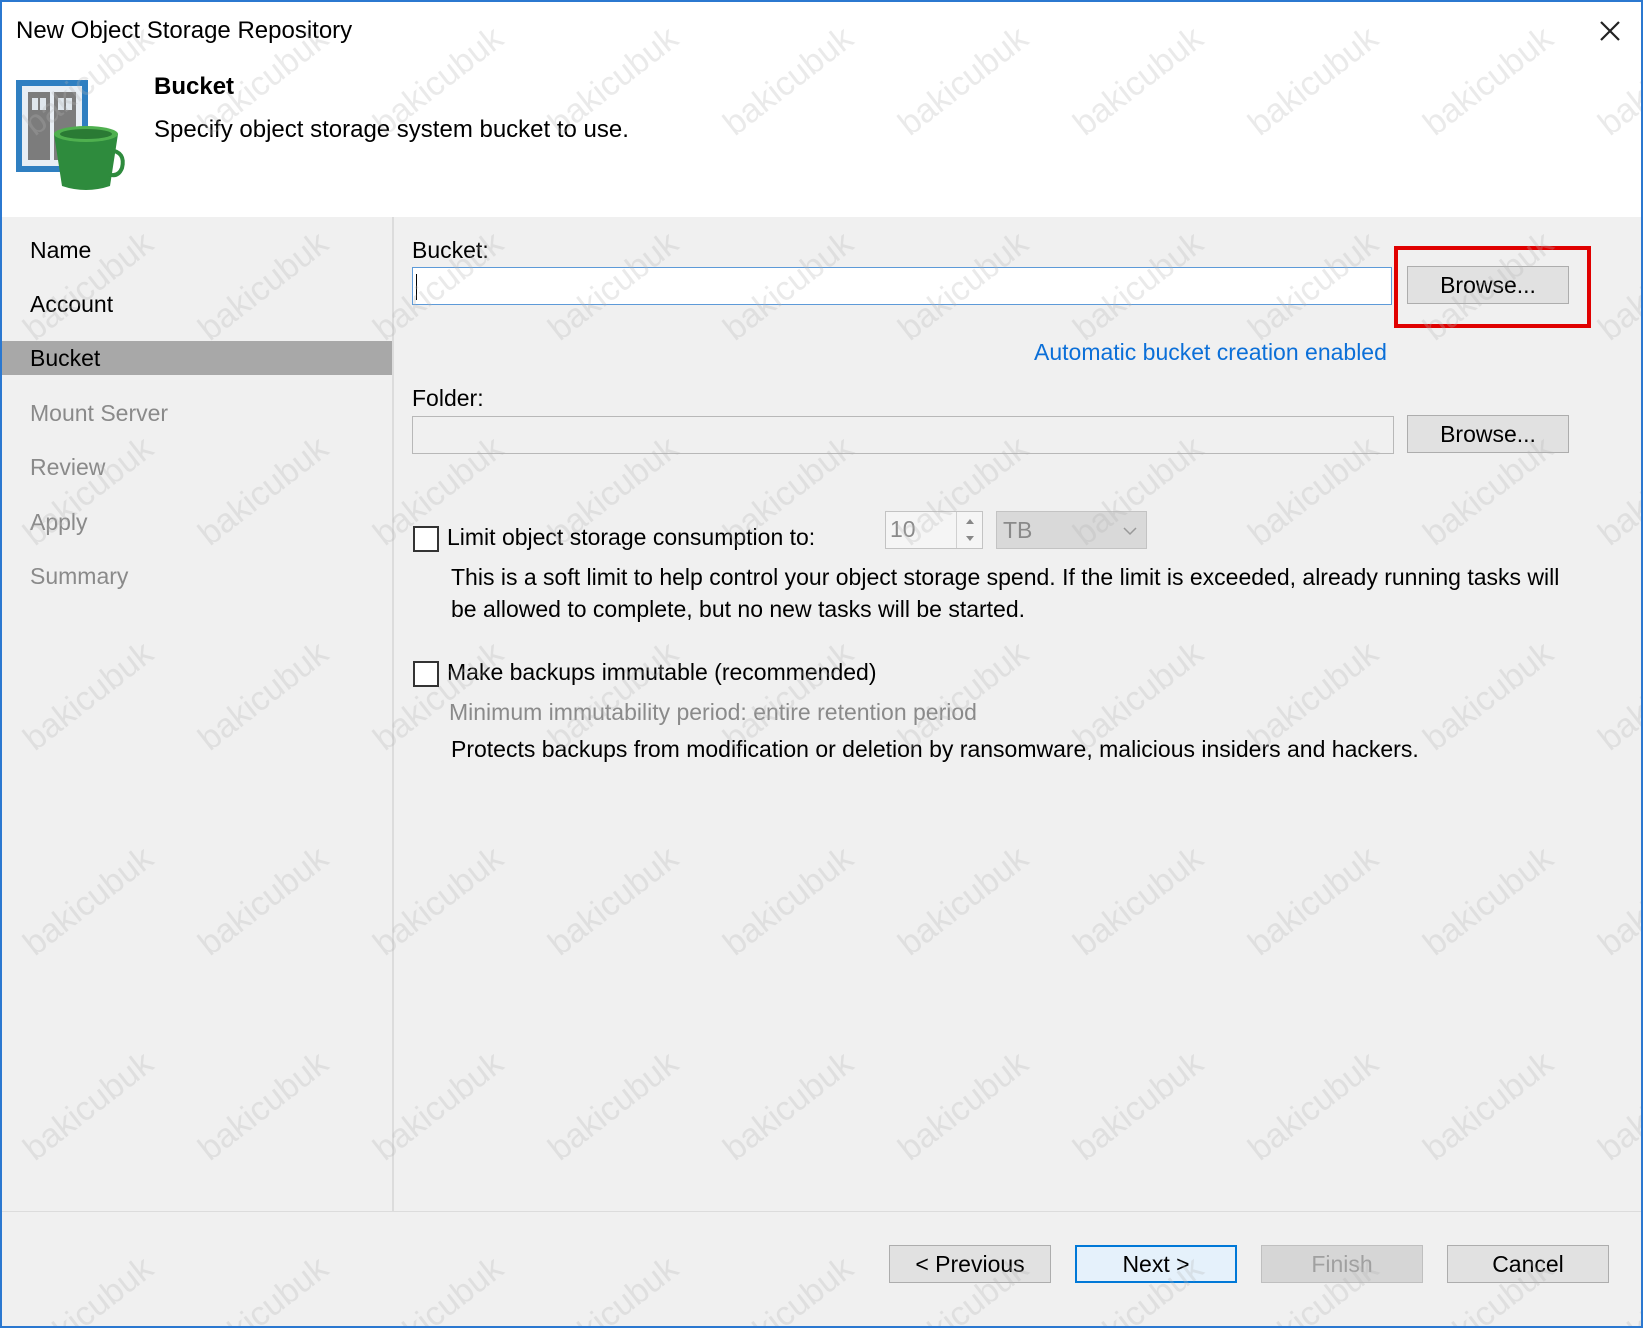 The width and height of the screenshot is (1643, 1328). Describe the element at coordinates (450, 250) in the screenshot. I see `bucket-label: Bucket:` at that location.